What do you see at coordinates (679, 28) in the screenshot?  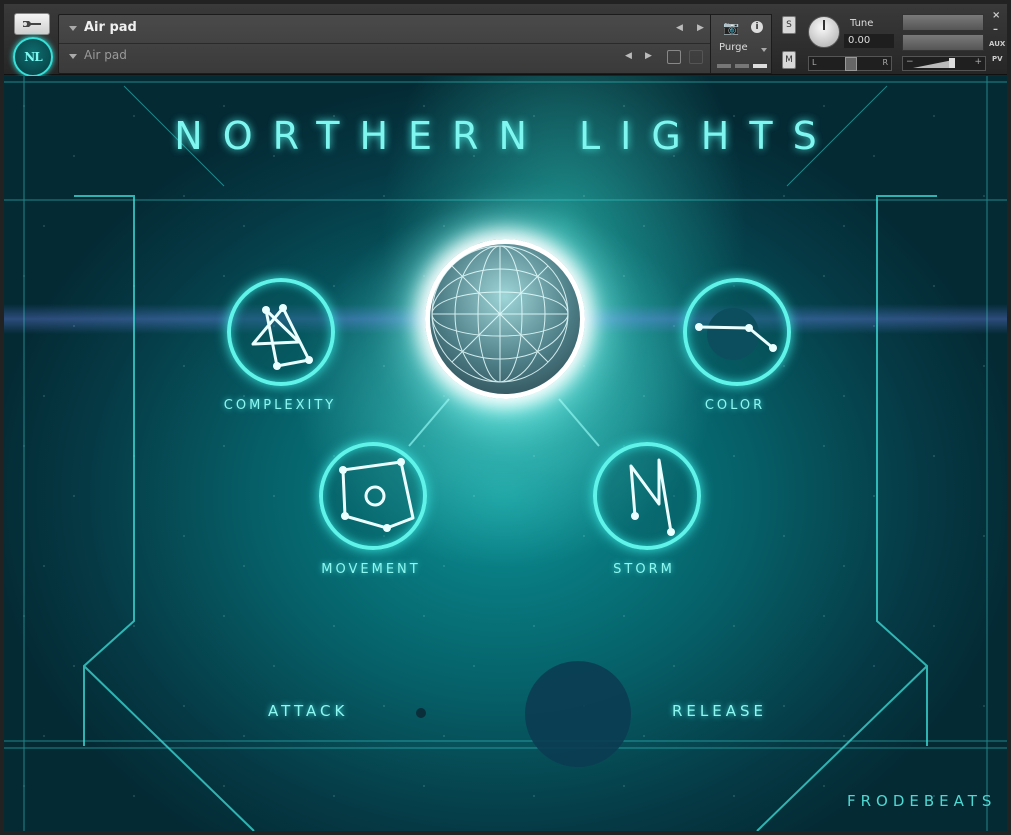 I see `prev-instrument-arrow-icon: ◀` at bounding box center [679, 28].